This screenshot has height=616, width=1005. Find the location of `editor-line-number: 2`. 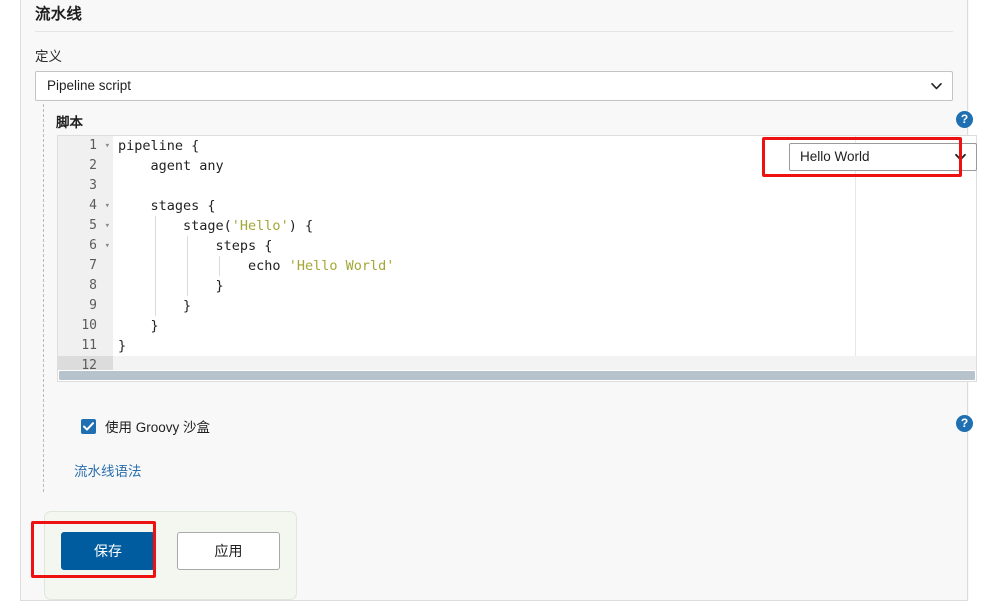

editor-line-number: 2 is located at coordinates (93, 165).